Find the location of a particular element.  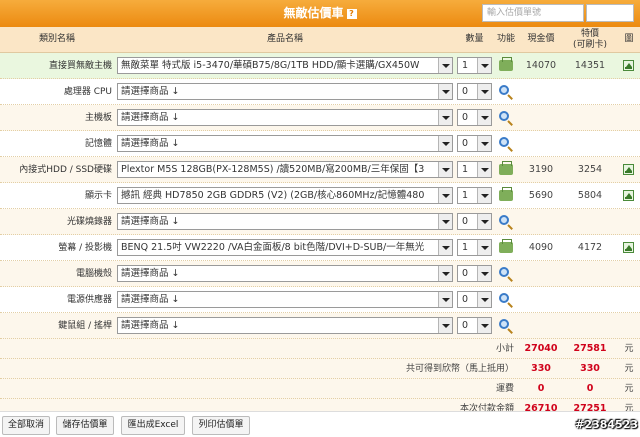

summary-cash: 330 is located at coordinates (541, 368).